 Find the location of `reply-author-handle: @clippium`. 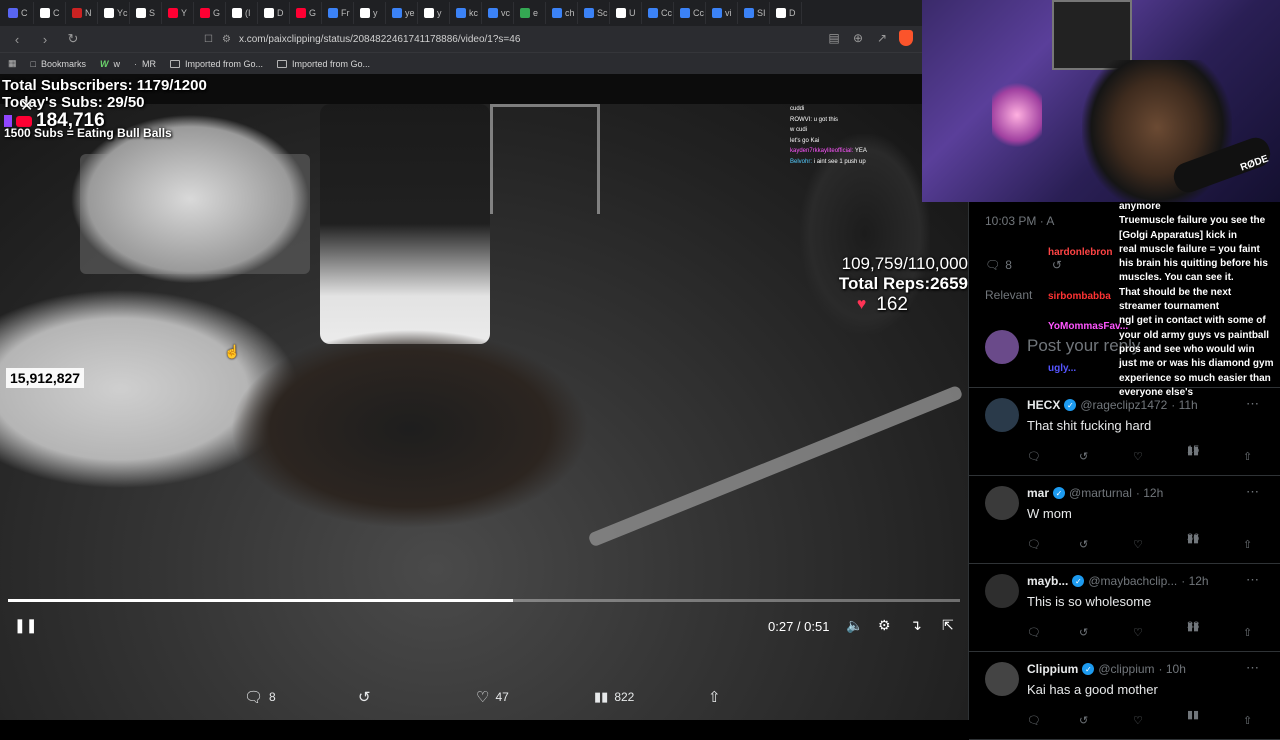

reply-author-handle: @clippium is located at coordinates (1126, 669).